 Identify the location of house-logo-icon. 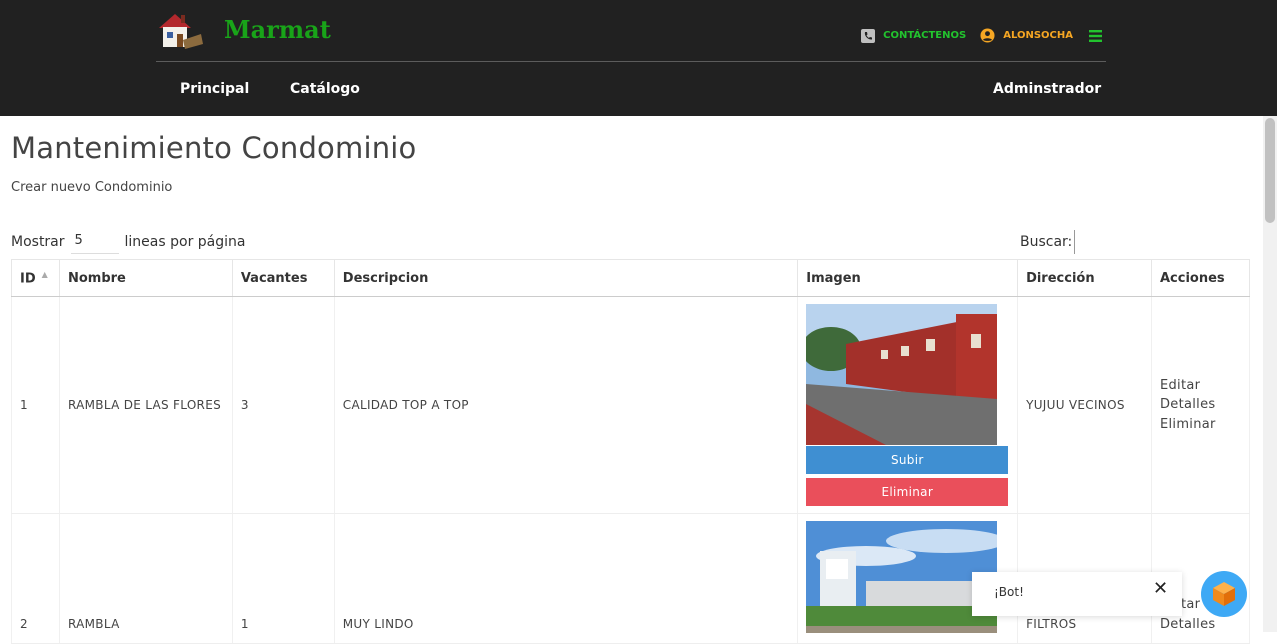
(181, 31).